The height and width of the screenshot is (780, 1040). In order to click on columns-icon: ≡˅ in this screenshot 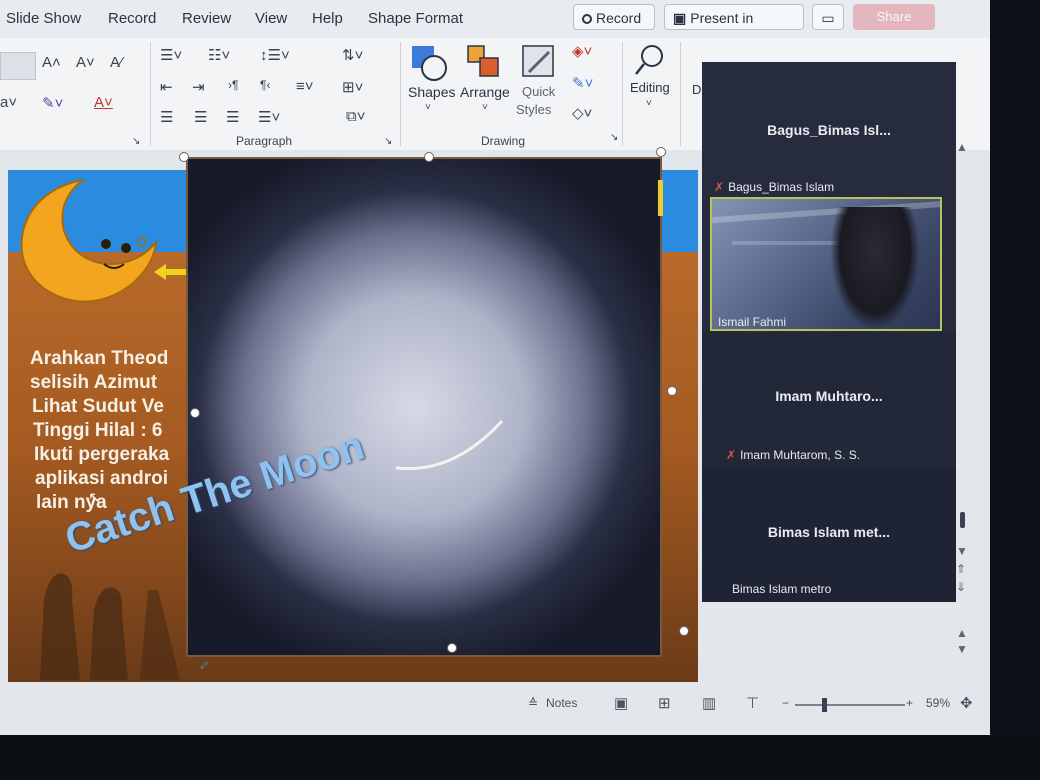, I will do `click(305, 86)`.